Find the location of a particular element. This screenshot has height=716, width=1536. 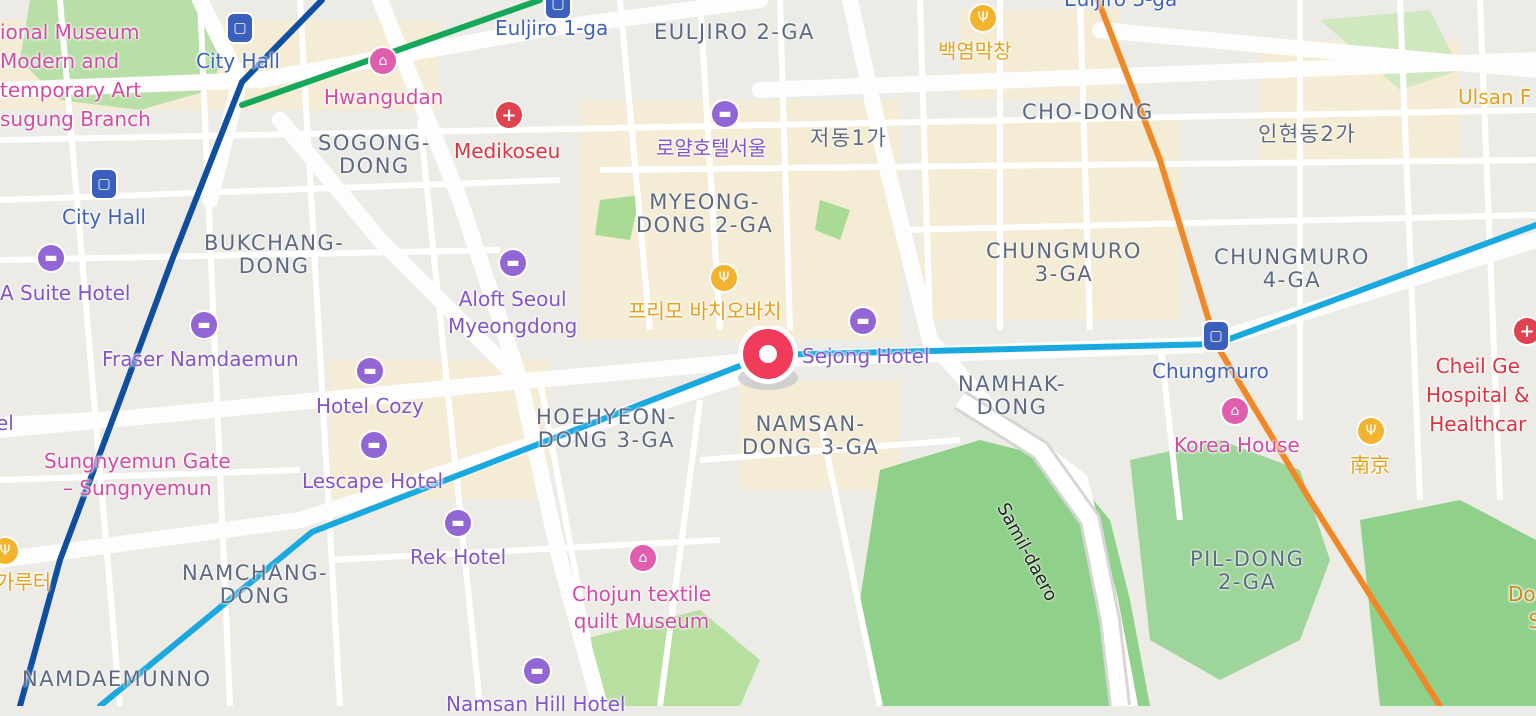

poi-label-chojun: Chojun textile quilt Museum is located at coordinates (641, 608).